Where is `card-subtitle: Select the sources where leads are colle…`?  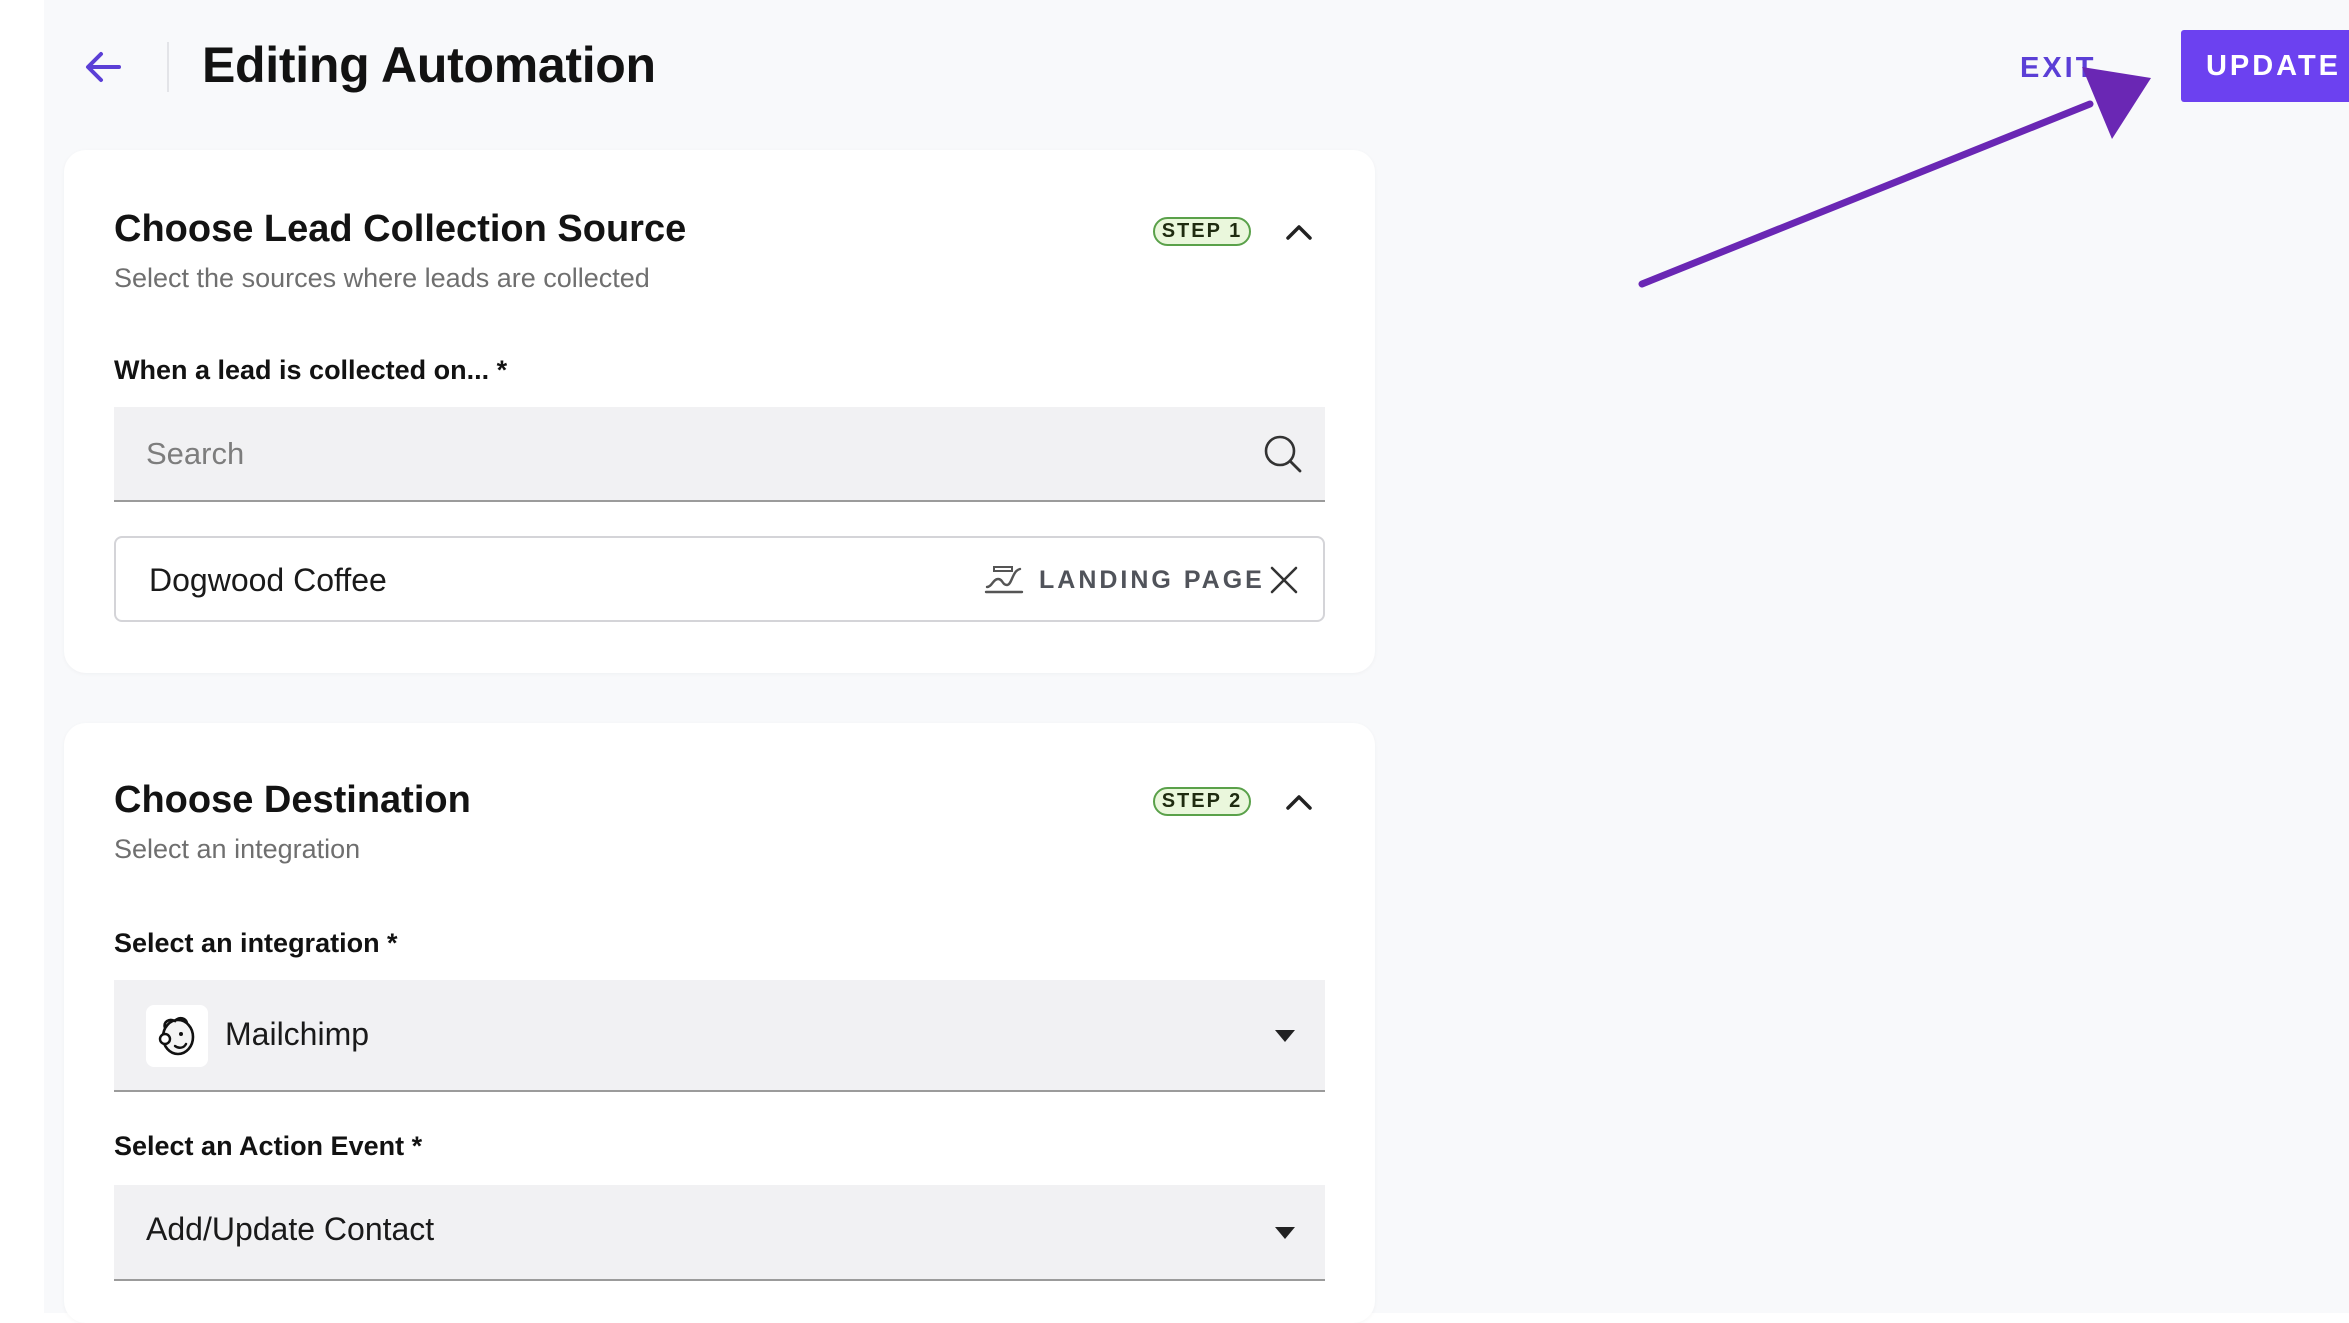
card-subtitle: Select the sources where leads are colle… is located at coordinates (382, 278).